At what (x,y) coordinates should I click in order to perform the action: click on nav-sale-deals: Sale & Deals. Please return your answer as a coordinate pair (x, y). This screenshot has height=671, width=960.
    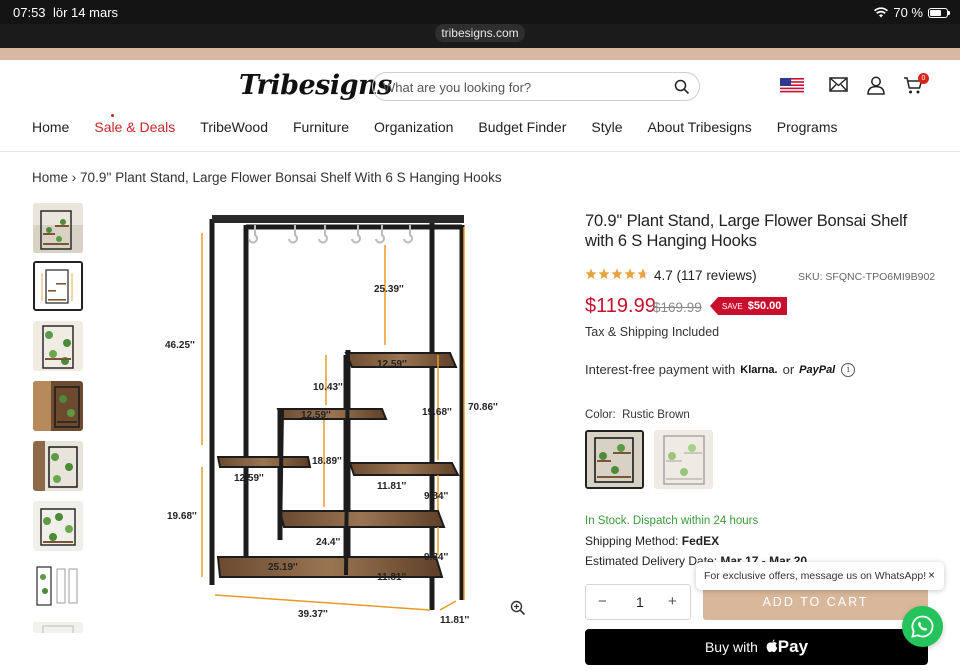
    Looking at the image, I should click on (135, 124).